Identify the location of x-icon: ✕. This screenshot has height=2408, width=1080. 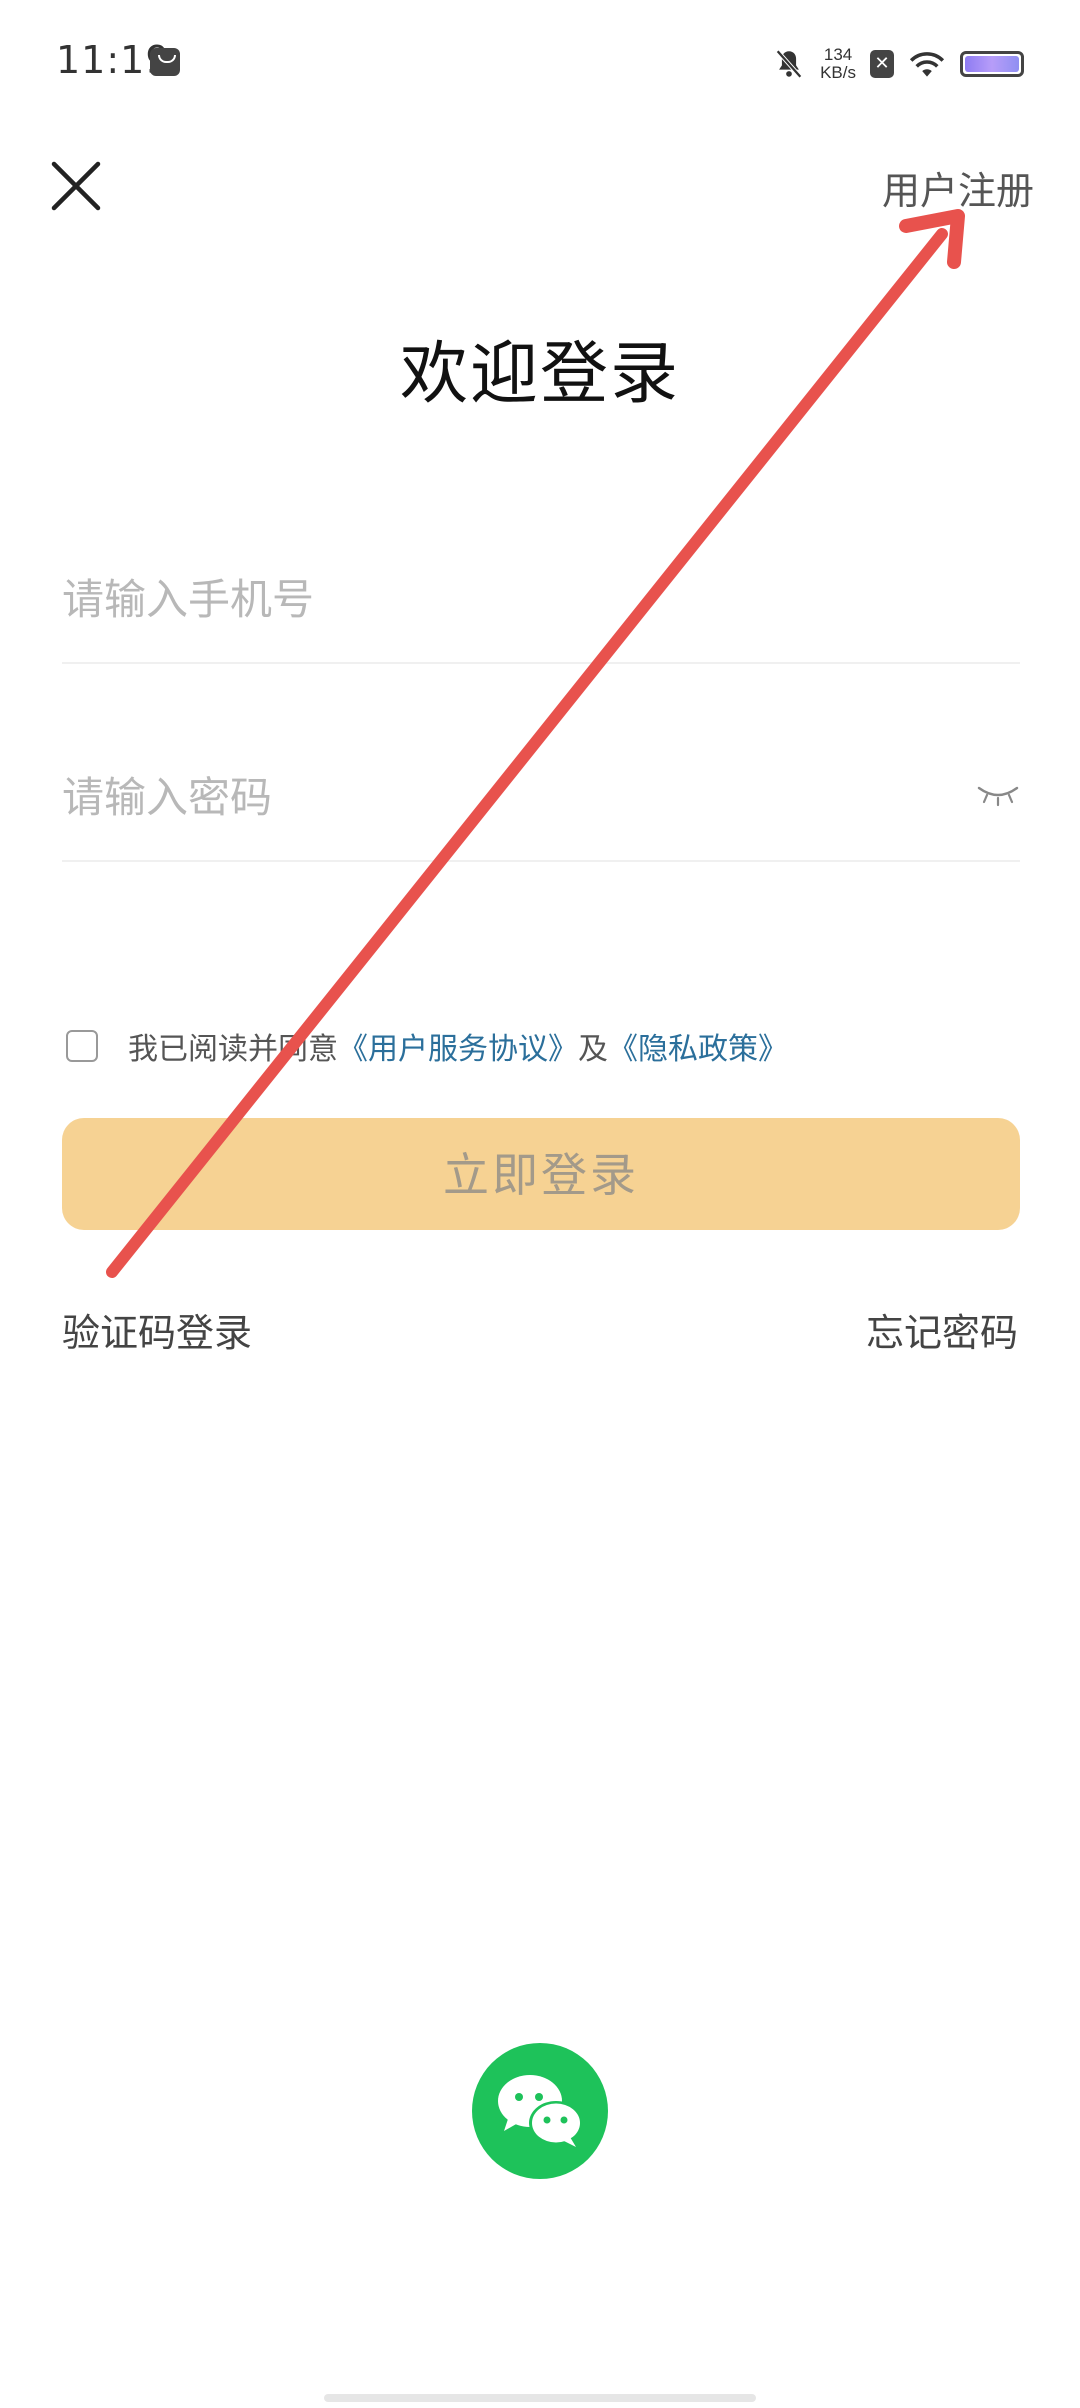
(882, 64).